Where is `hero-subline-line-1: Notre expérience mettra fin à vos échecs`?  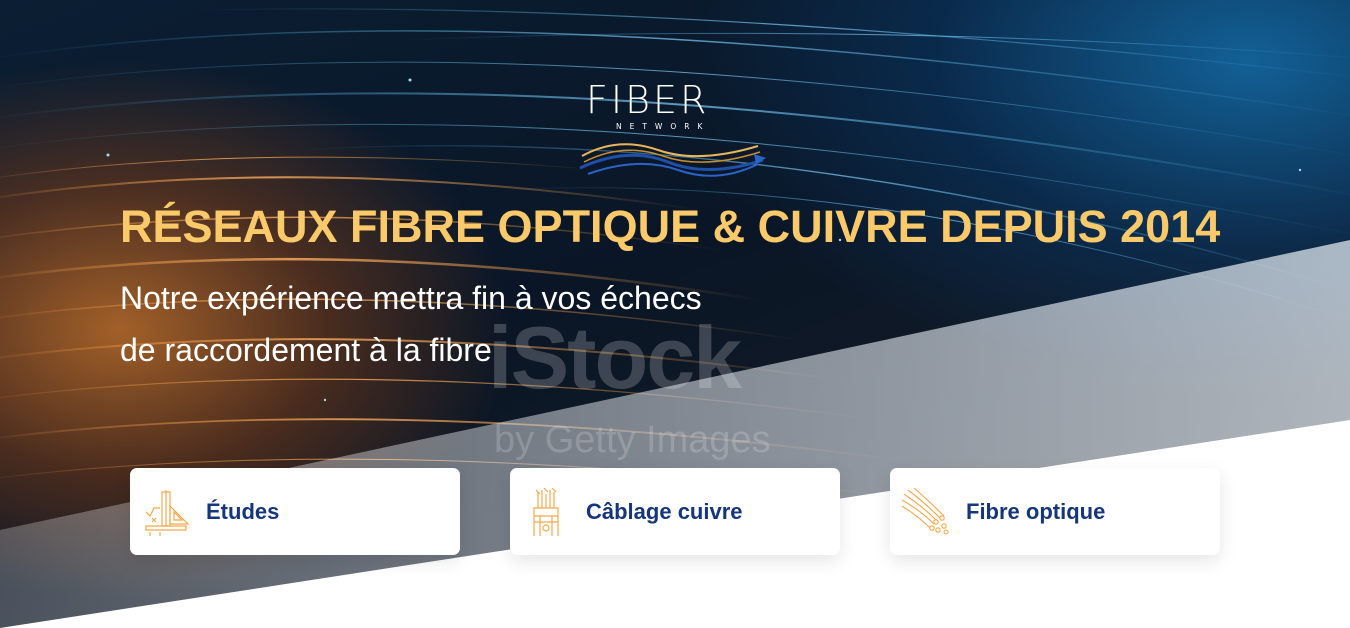
hero-subline-line-1: Notre expérience mettra fin à vos échecs is located at coordinates (411, 298).